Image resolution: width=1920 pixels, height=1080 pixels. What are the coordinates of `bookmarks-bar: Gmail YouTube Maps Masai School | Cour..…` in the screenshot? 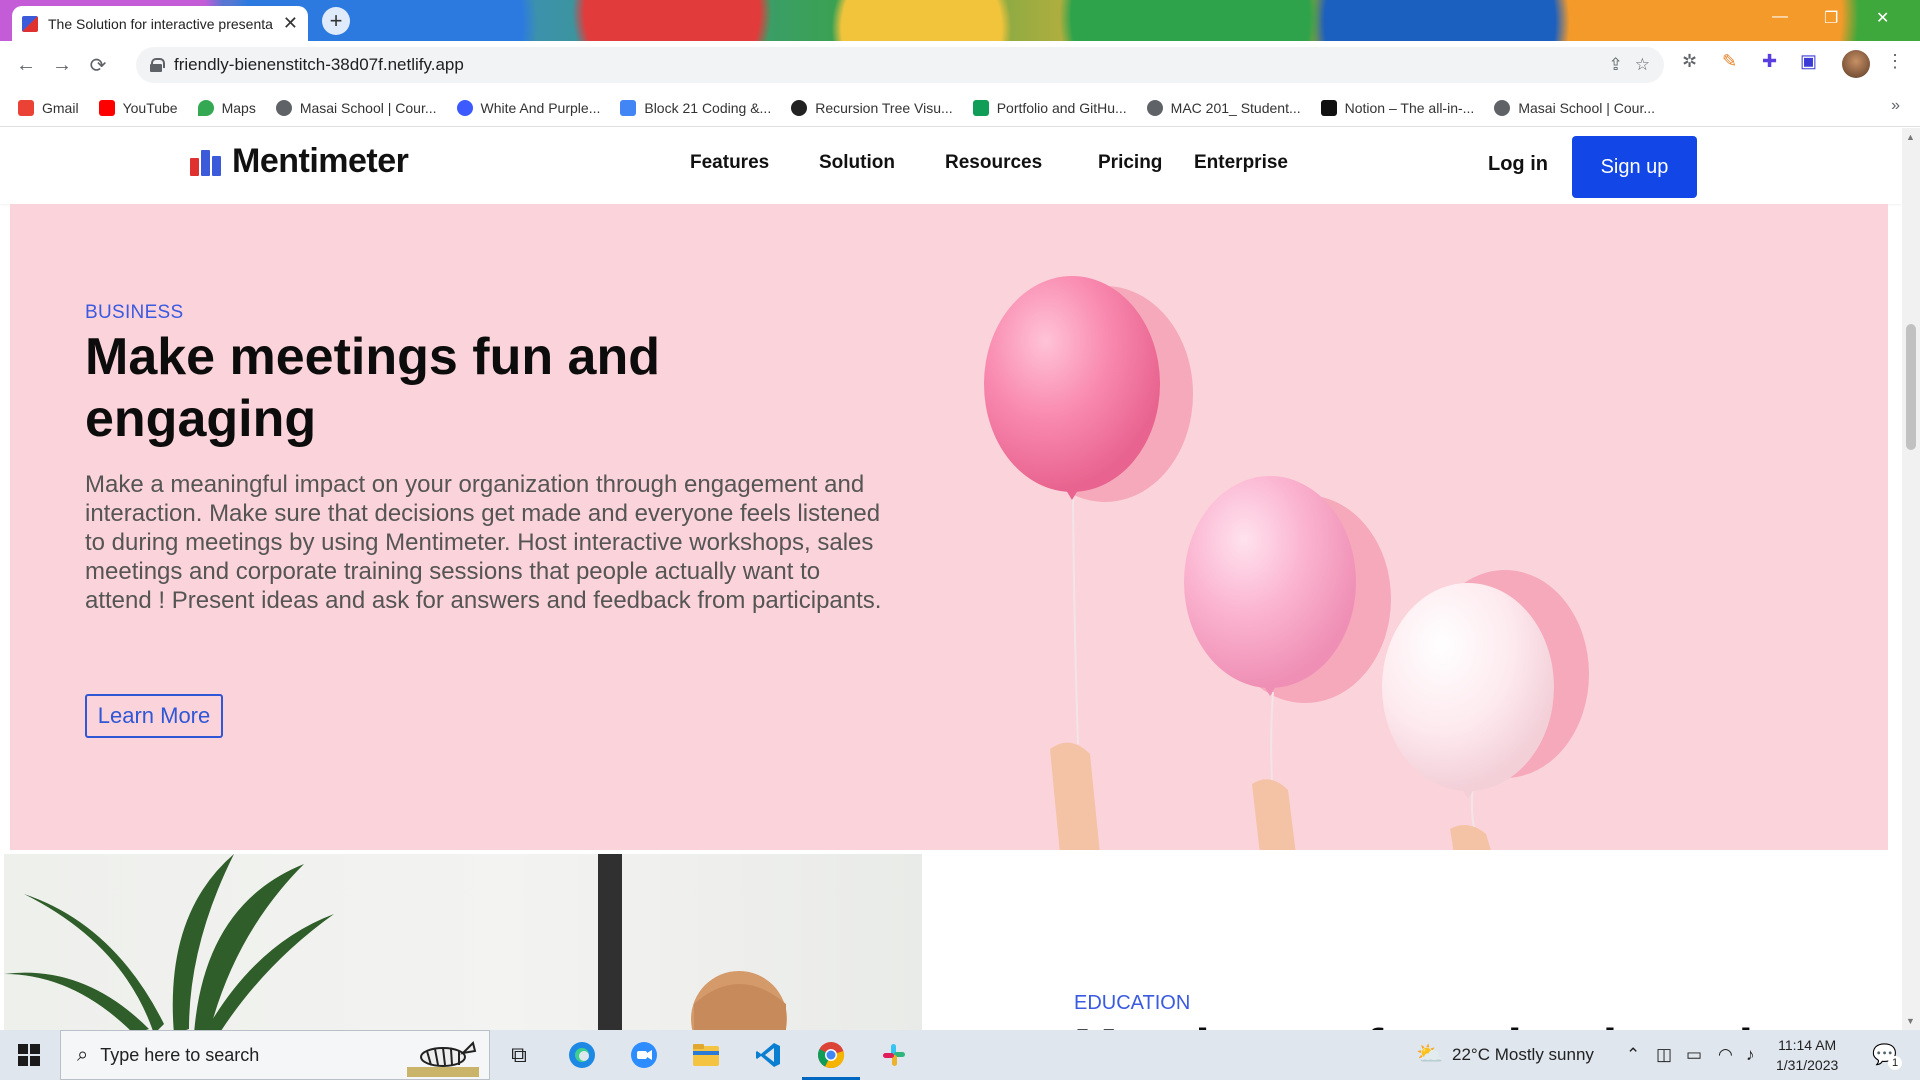 It's located at (960, 108).